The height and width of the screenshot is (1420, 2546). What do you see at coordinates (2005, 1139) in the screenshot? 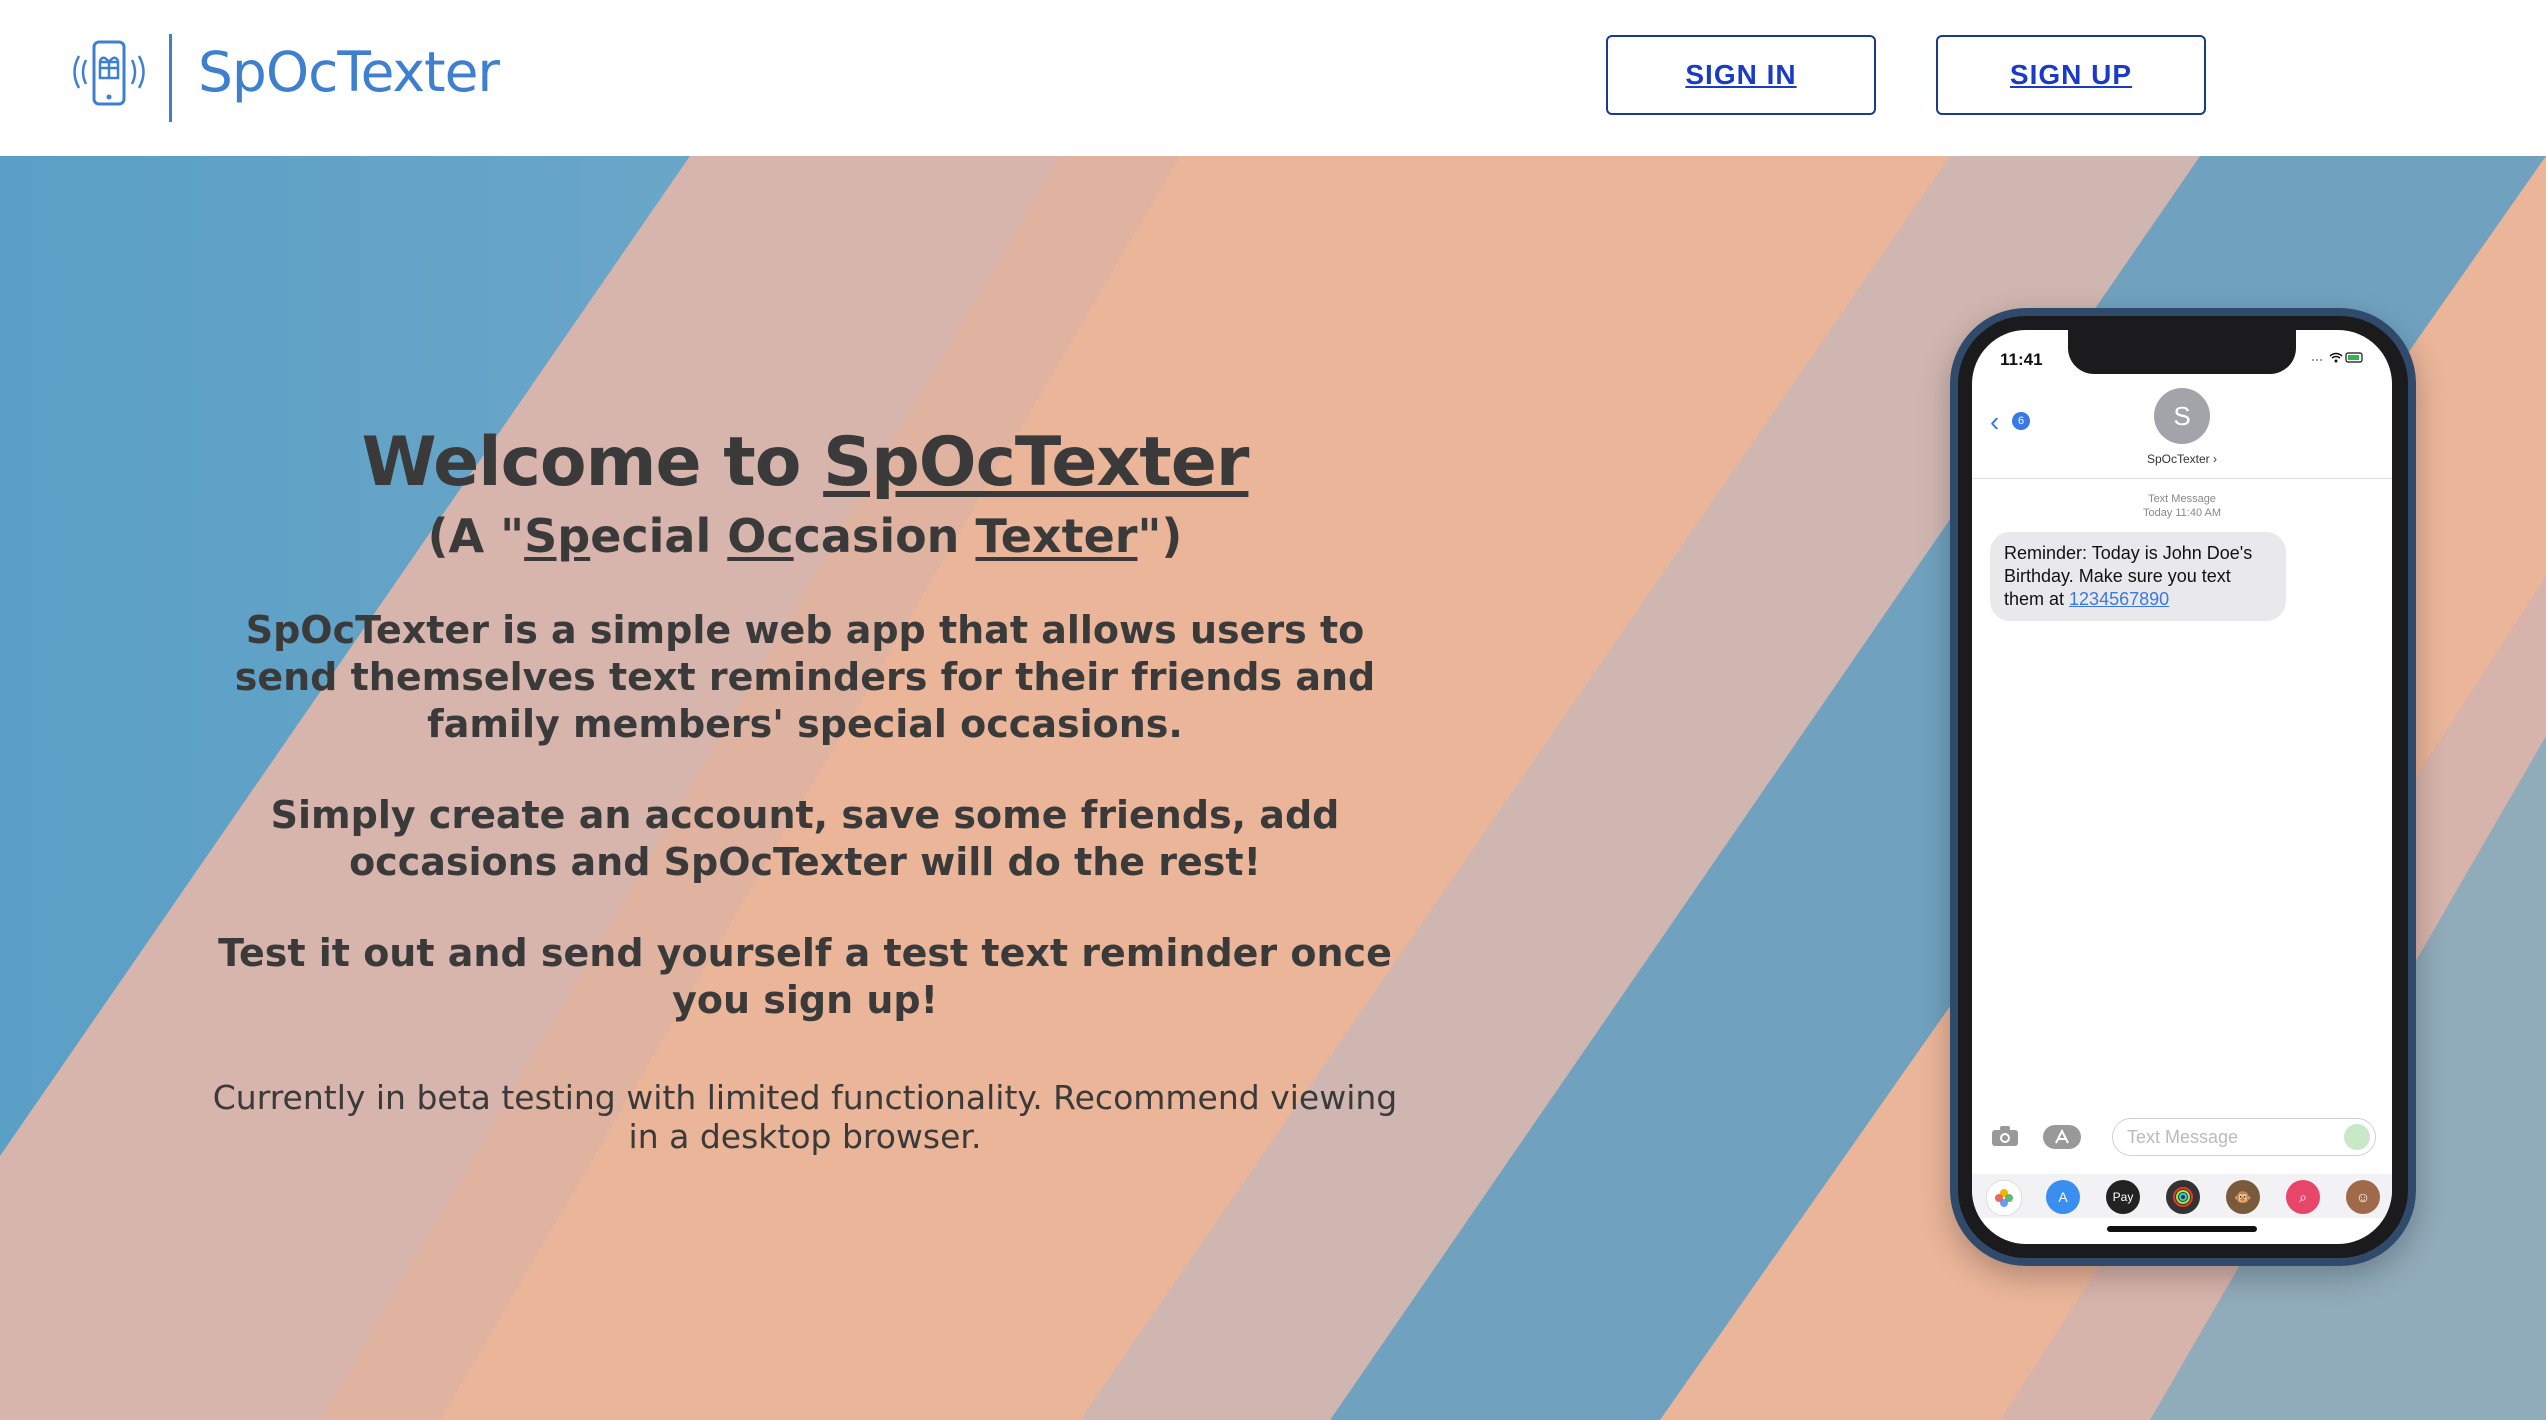
I see `camera-icon` at bounding box center [2005, 1139].